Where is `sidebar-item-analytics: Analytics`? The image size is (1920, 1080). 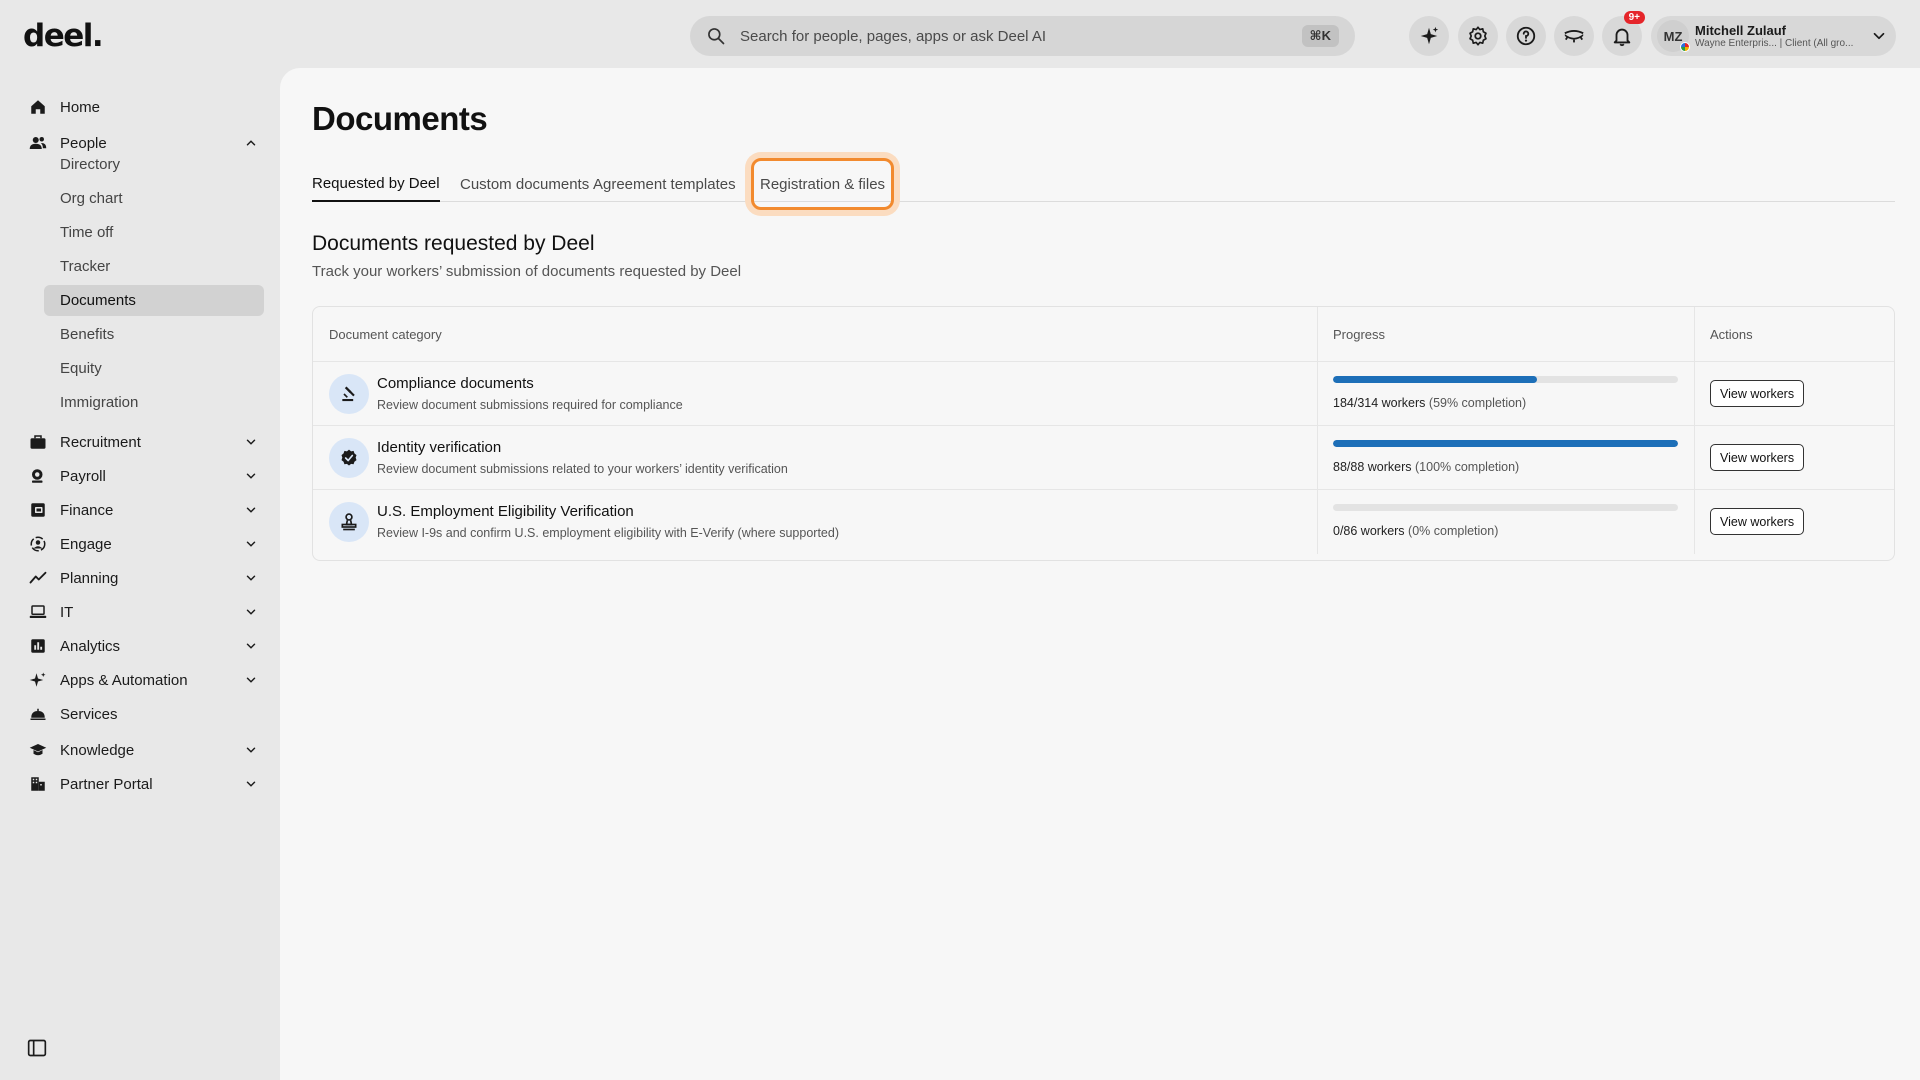 sidebar-item-analytics: Analytics is located at coordinates (143, 646).